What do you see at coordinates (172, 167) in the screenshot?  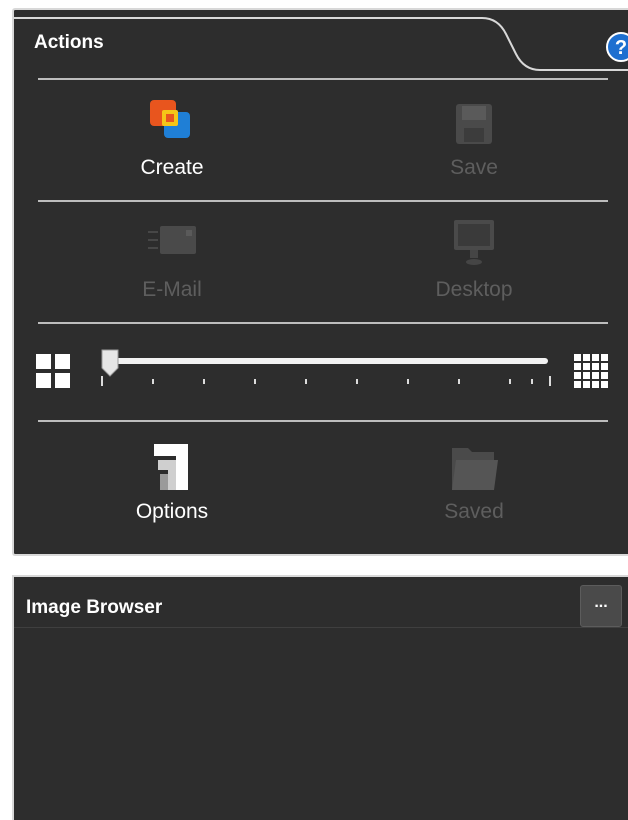 I see `create-label: Create` at bounding box center [172, 167].